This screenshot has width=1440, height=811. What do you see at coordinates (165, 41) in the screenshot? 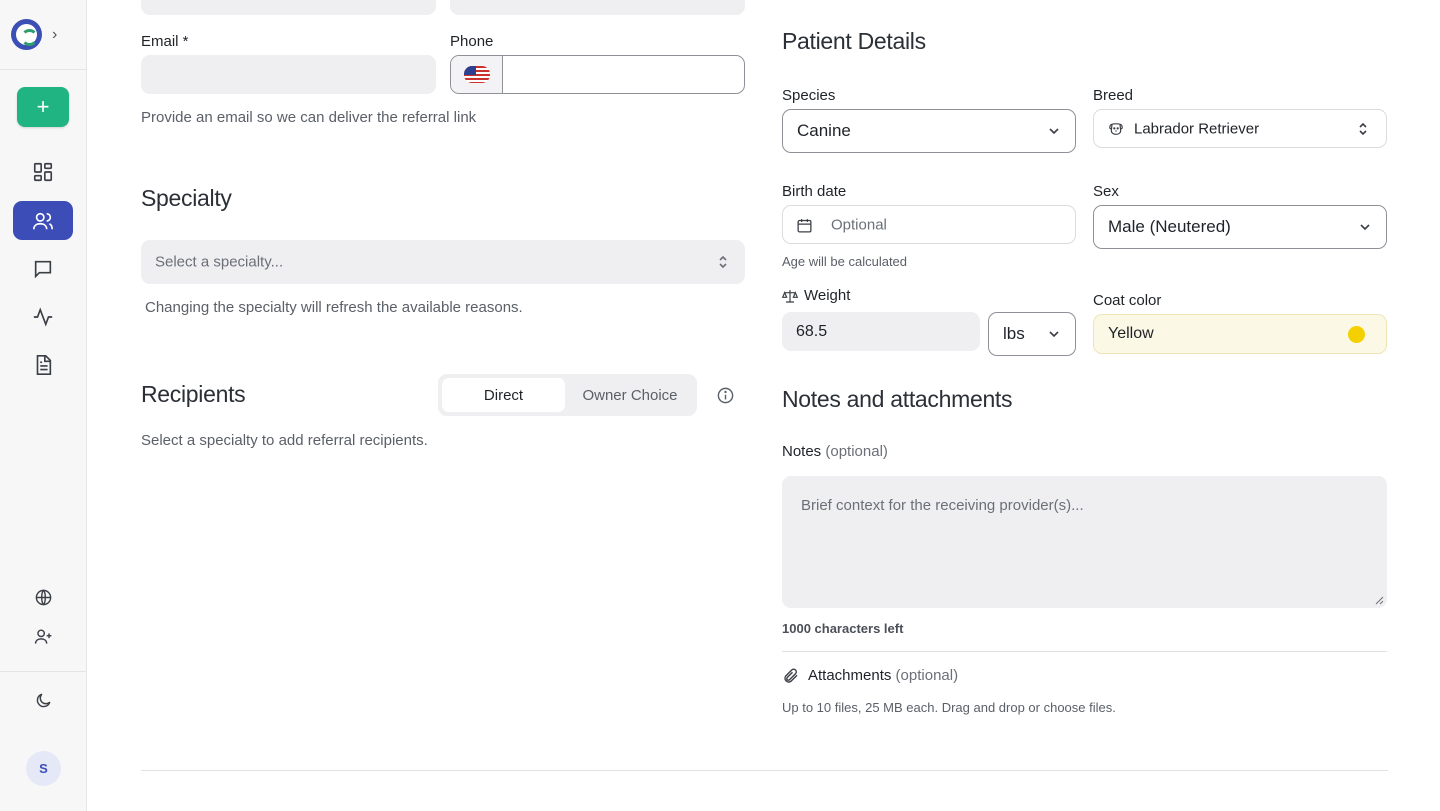
I see `email-label: Email *` at bounding box center [165, 41].